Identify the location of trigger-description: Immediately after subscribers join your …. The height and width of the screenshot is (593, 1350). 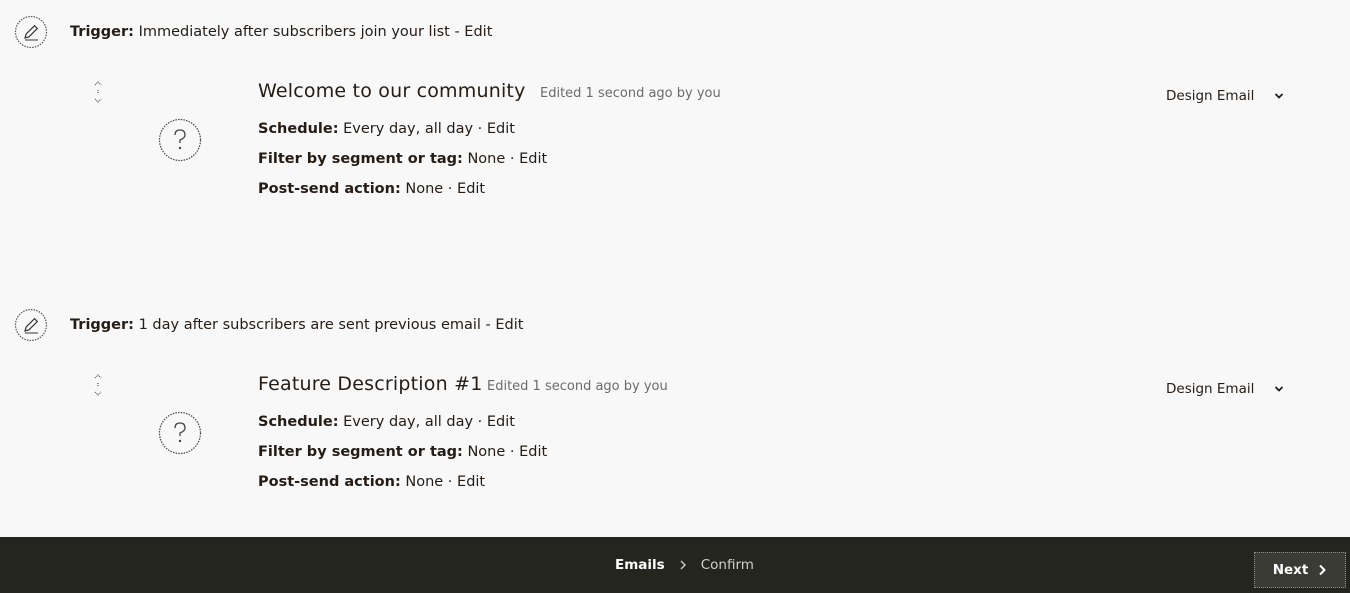
(294, 32).